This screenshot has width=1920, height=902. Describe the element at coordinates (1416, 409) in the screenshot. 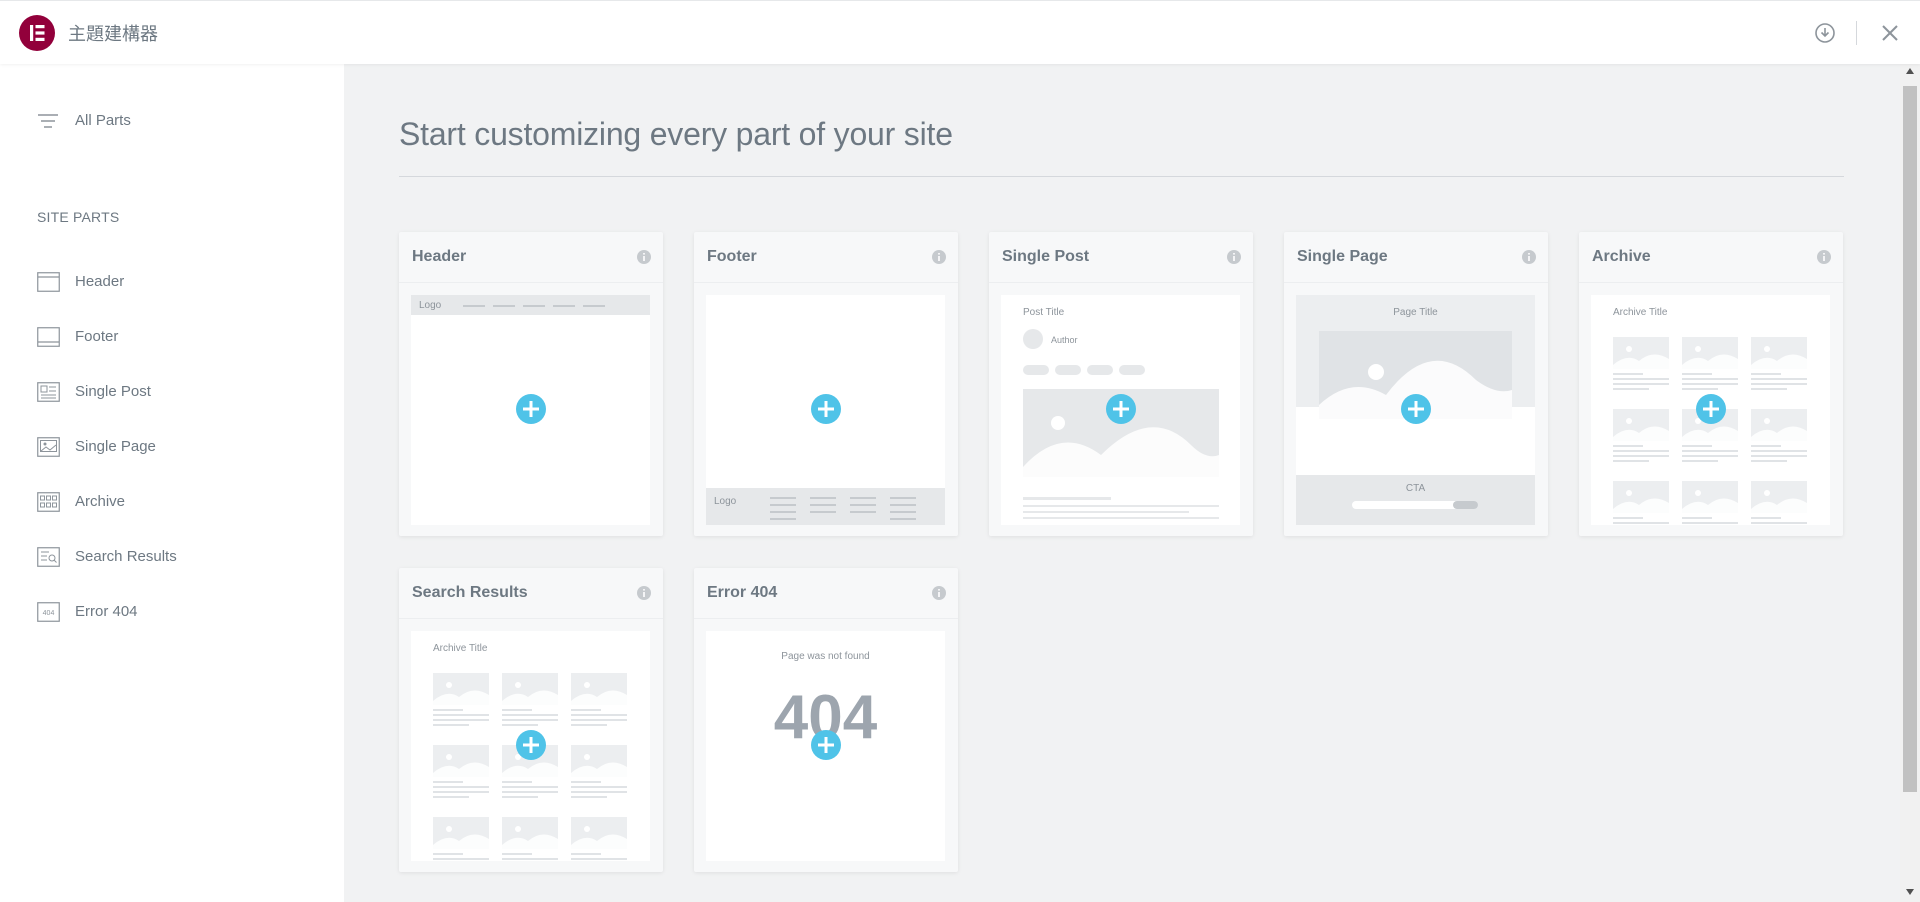

I see `add-single-page-button` at that location.